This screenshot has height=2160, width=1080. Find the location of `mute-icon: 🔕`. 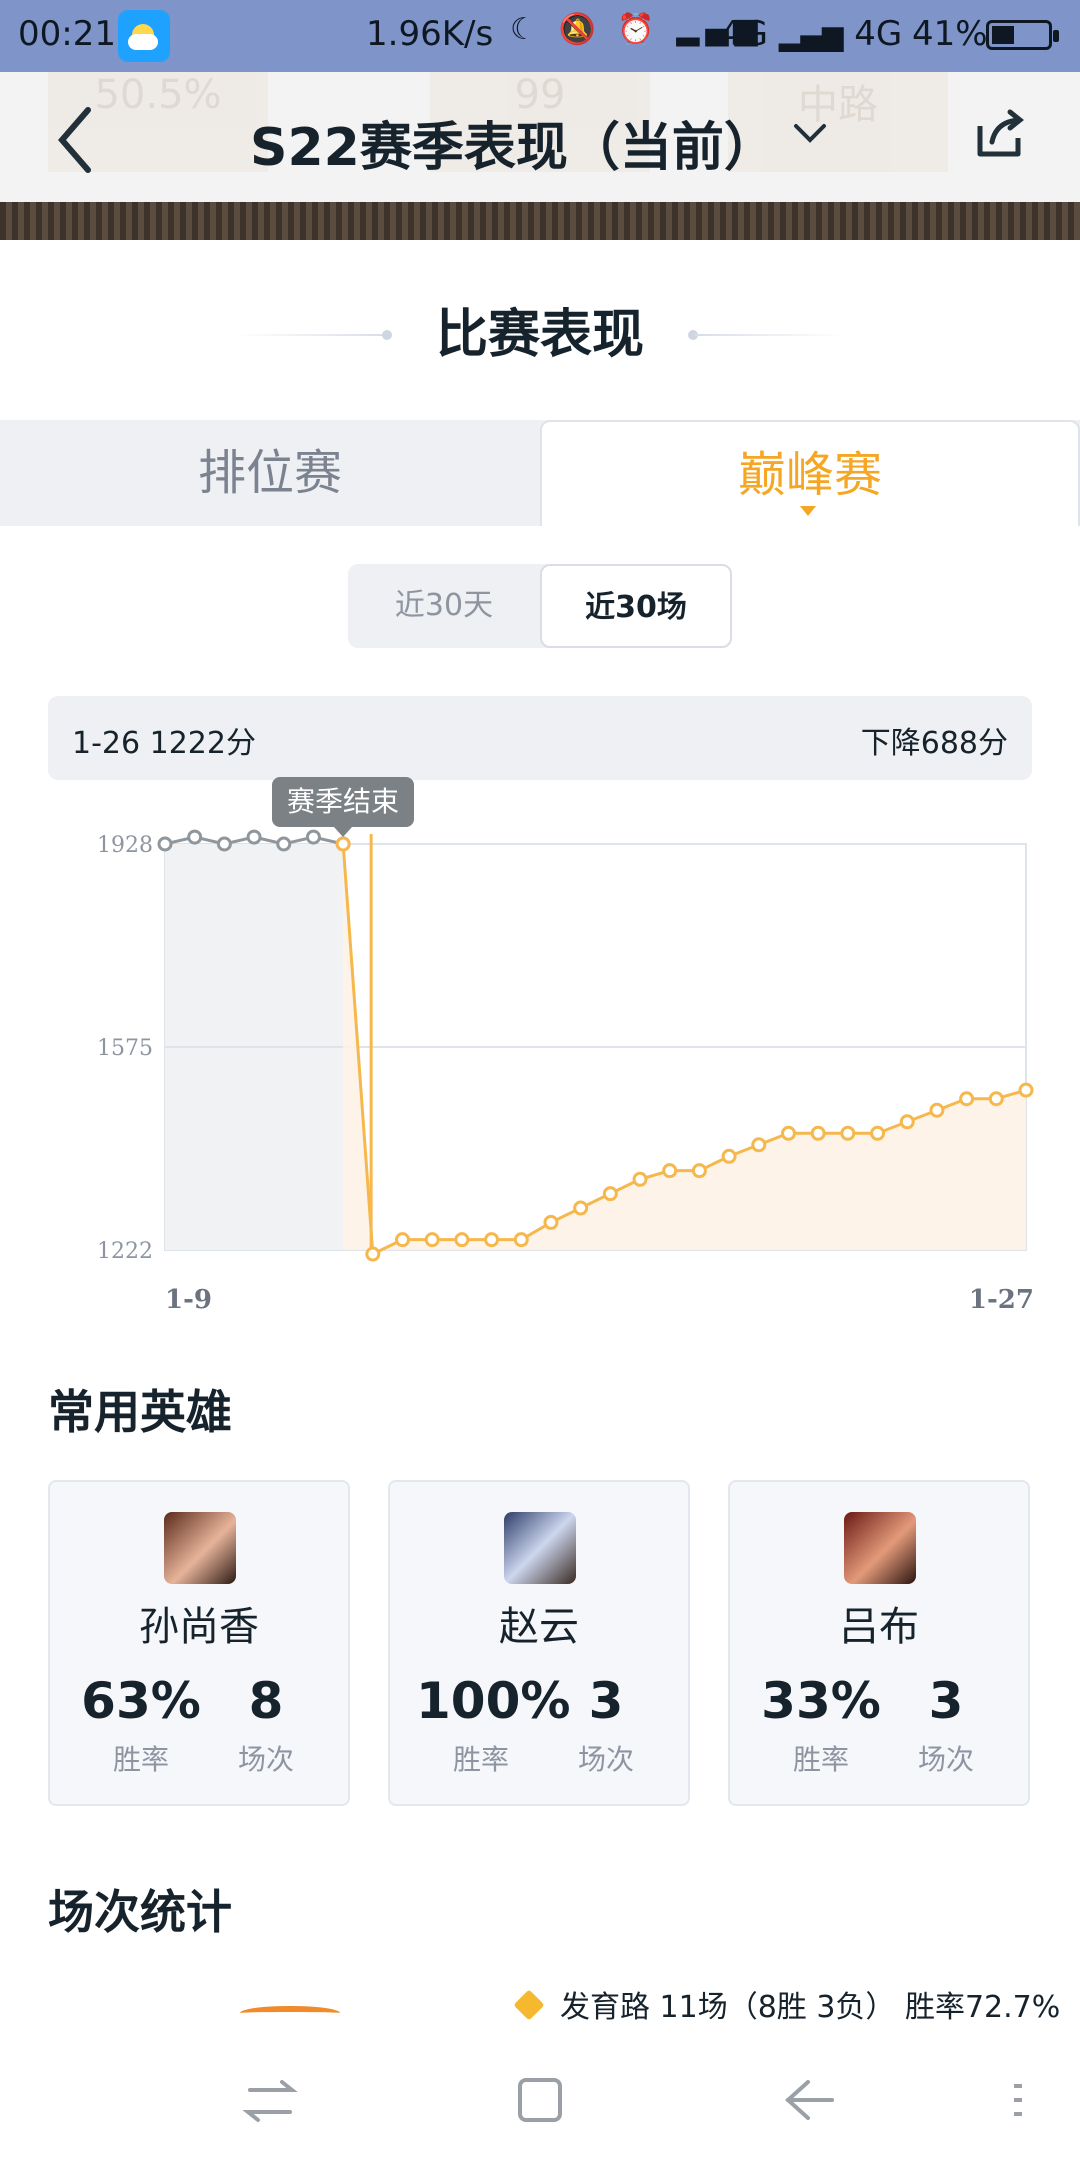

mute-icon: 🔕 is located at coordinates (580, 29).